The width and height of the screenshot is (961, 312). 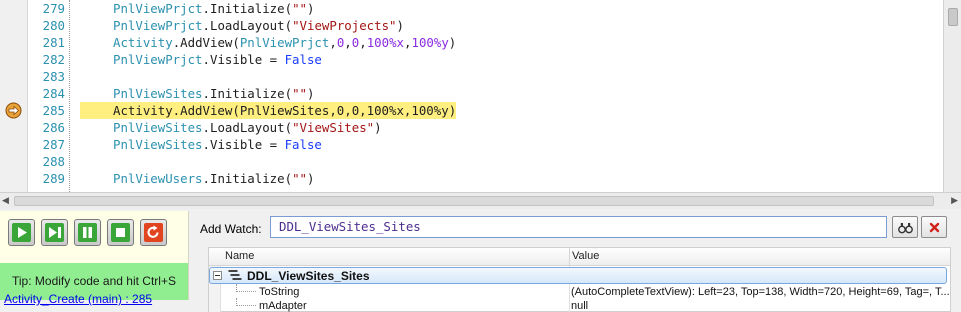 I want to click on restart-icon, so click(x=153, y=232).